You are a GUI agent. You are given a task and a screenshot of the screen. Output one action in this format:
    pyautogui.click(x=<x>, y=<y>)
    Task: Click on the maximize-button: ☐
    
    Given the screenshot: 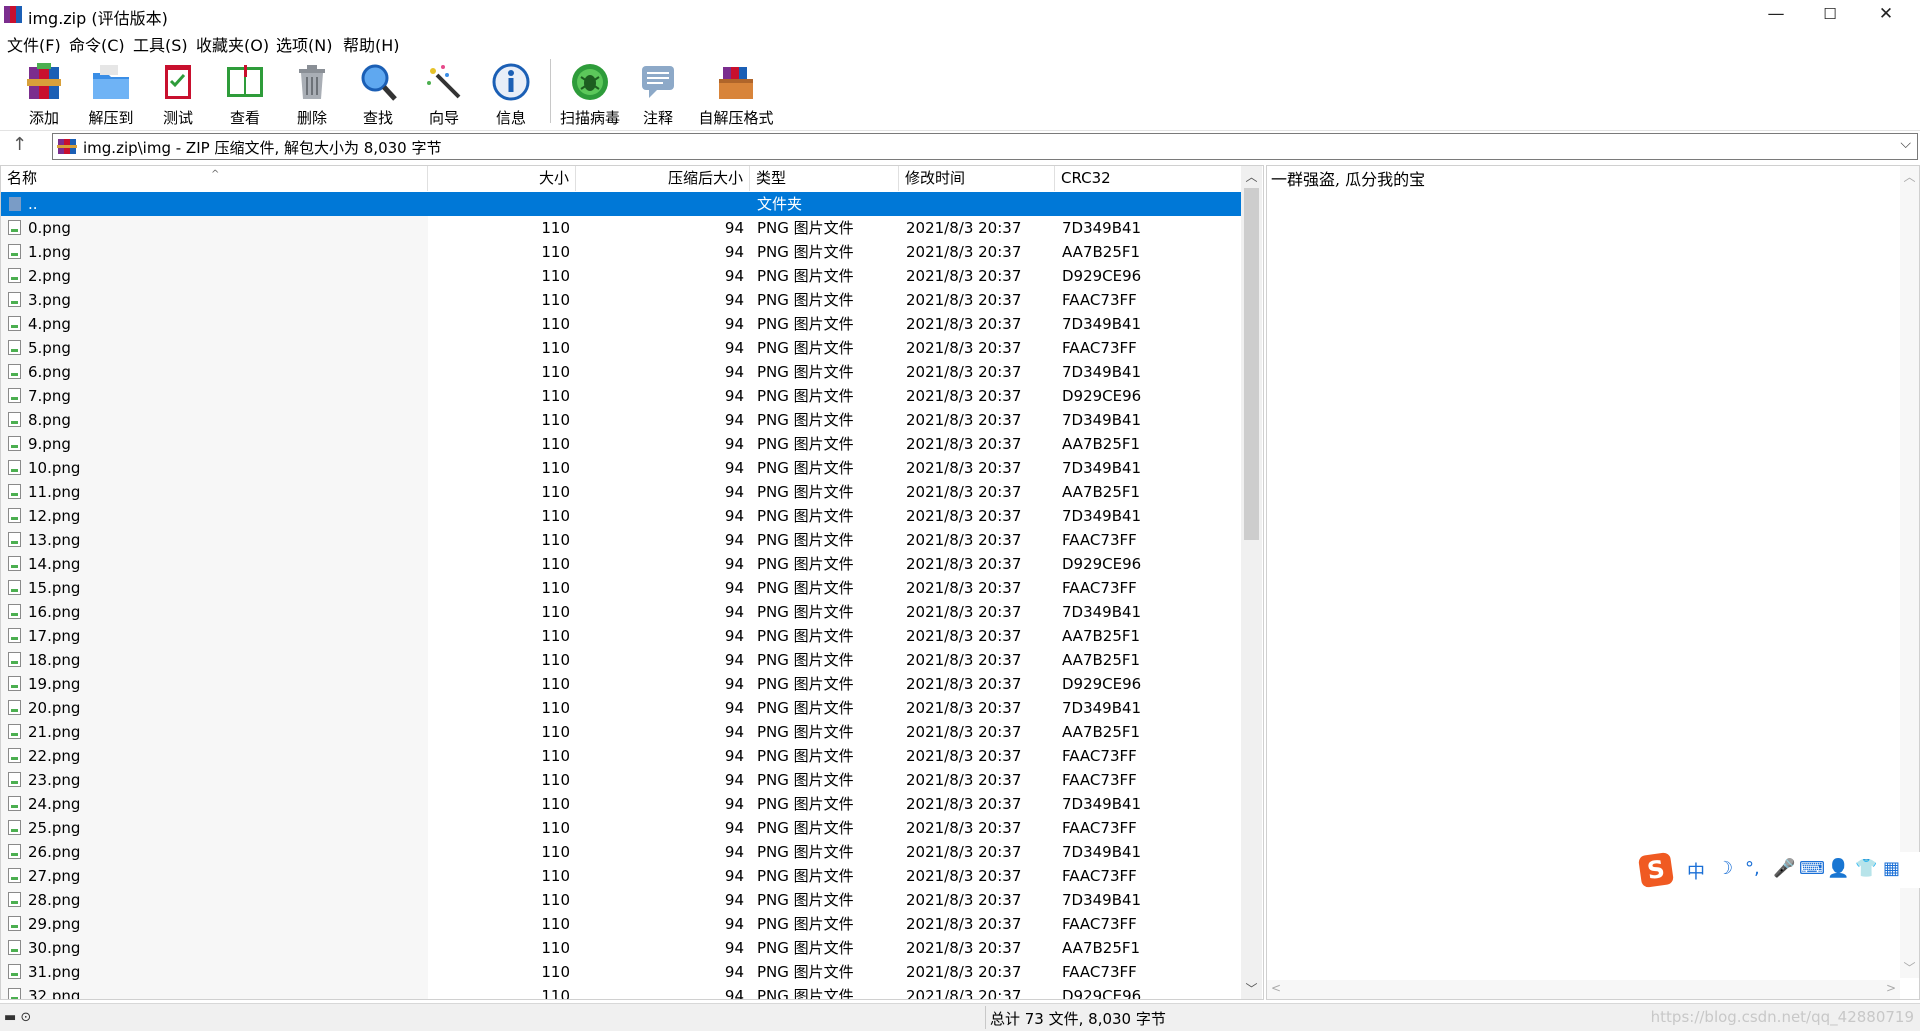 What is the action you would take?
    pyautogui.click(x=1830, y=14)
    